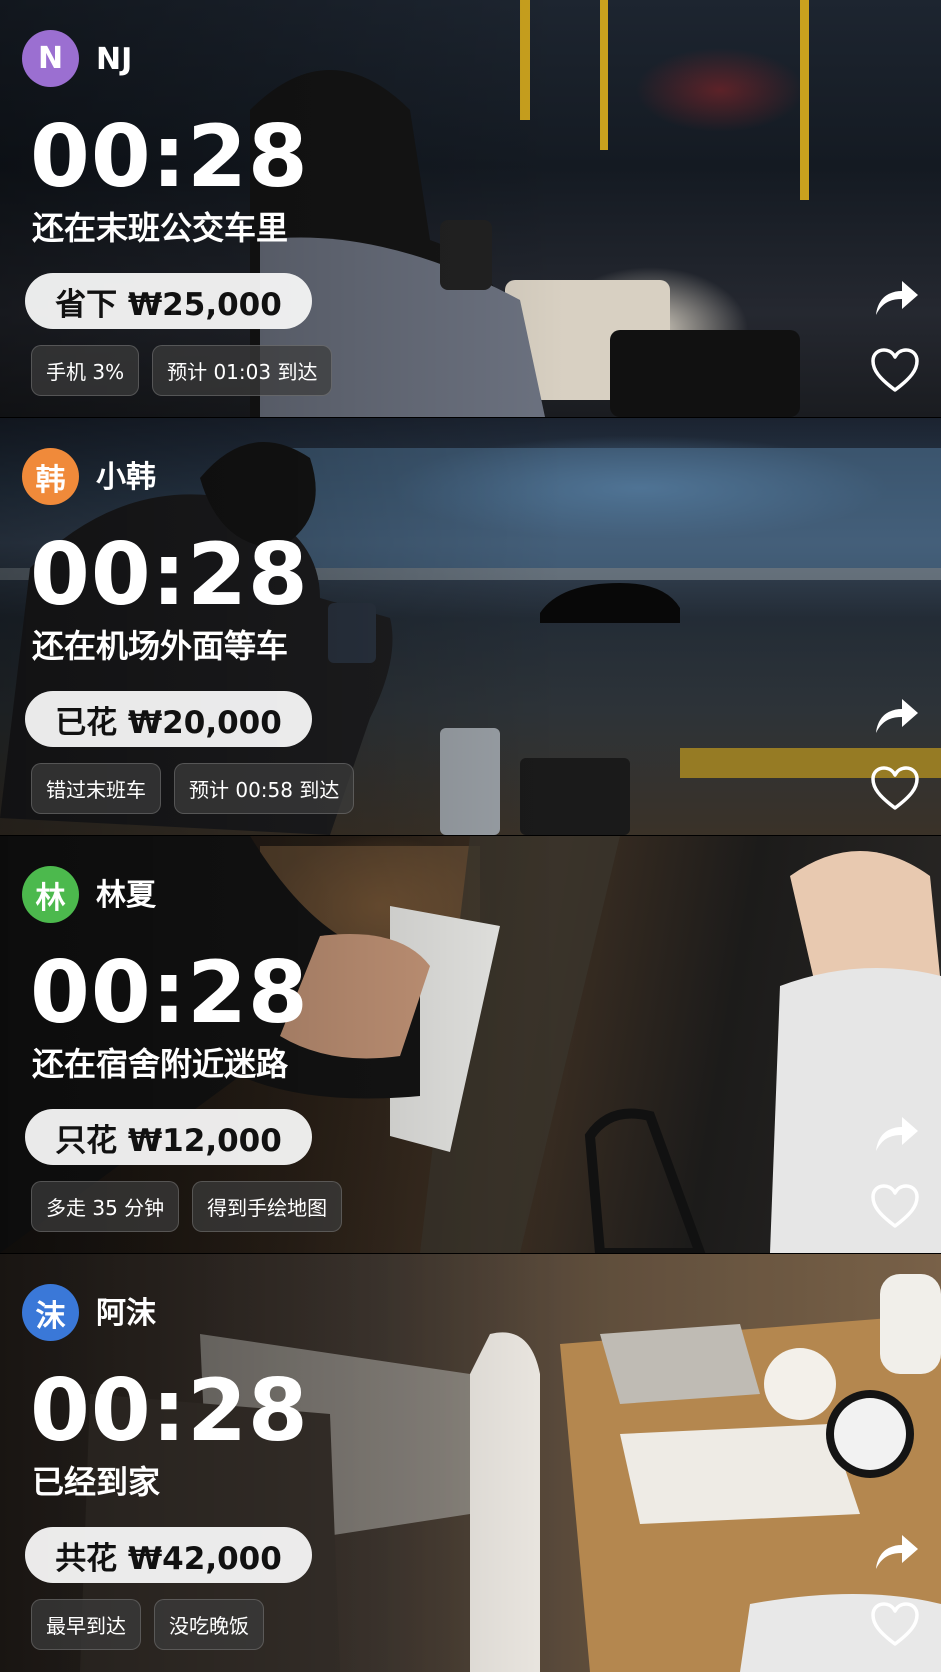 The width and height of the screenshot is (941, 1672). Describe the element at coordinates (50, 894) in the screenshot. I see `avatar: 林` at that location.